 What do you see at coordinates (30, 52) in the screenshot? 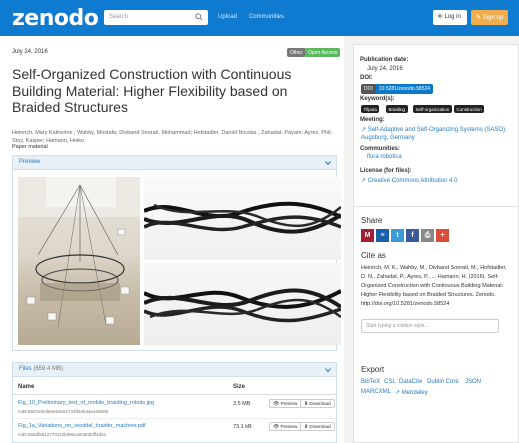
I see `record-date: July 24, 2016` at bounding box center [30, 52].